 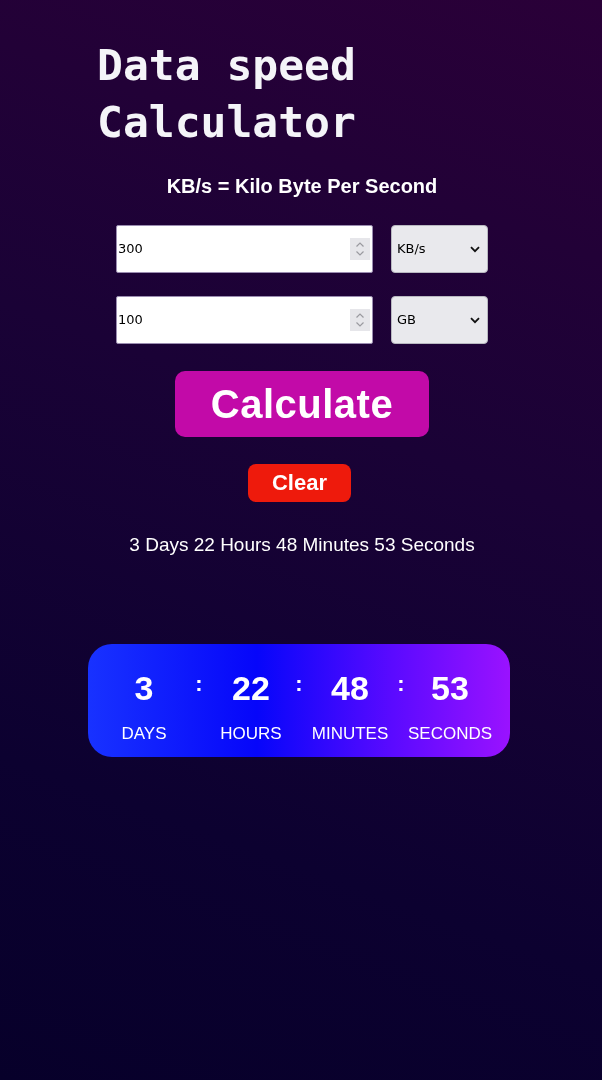 What do you see at coordinates (450, 734) in the screenshot?
I see `countdown-label: SECONDS` at bounding box center [450, 734].